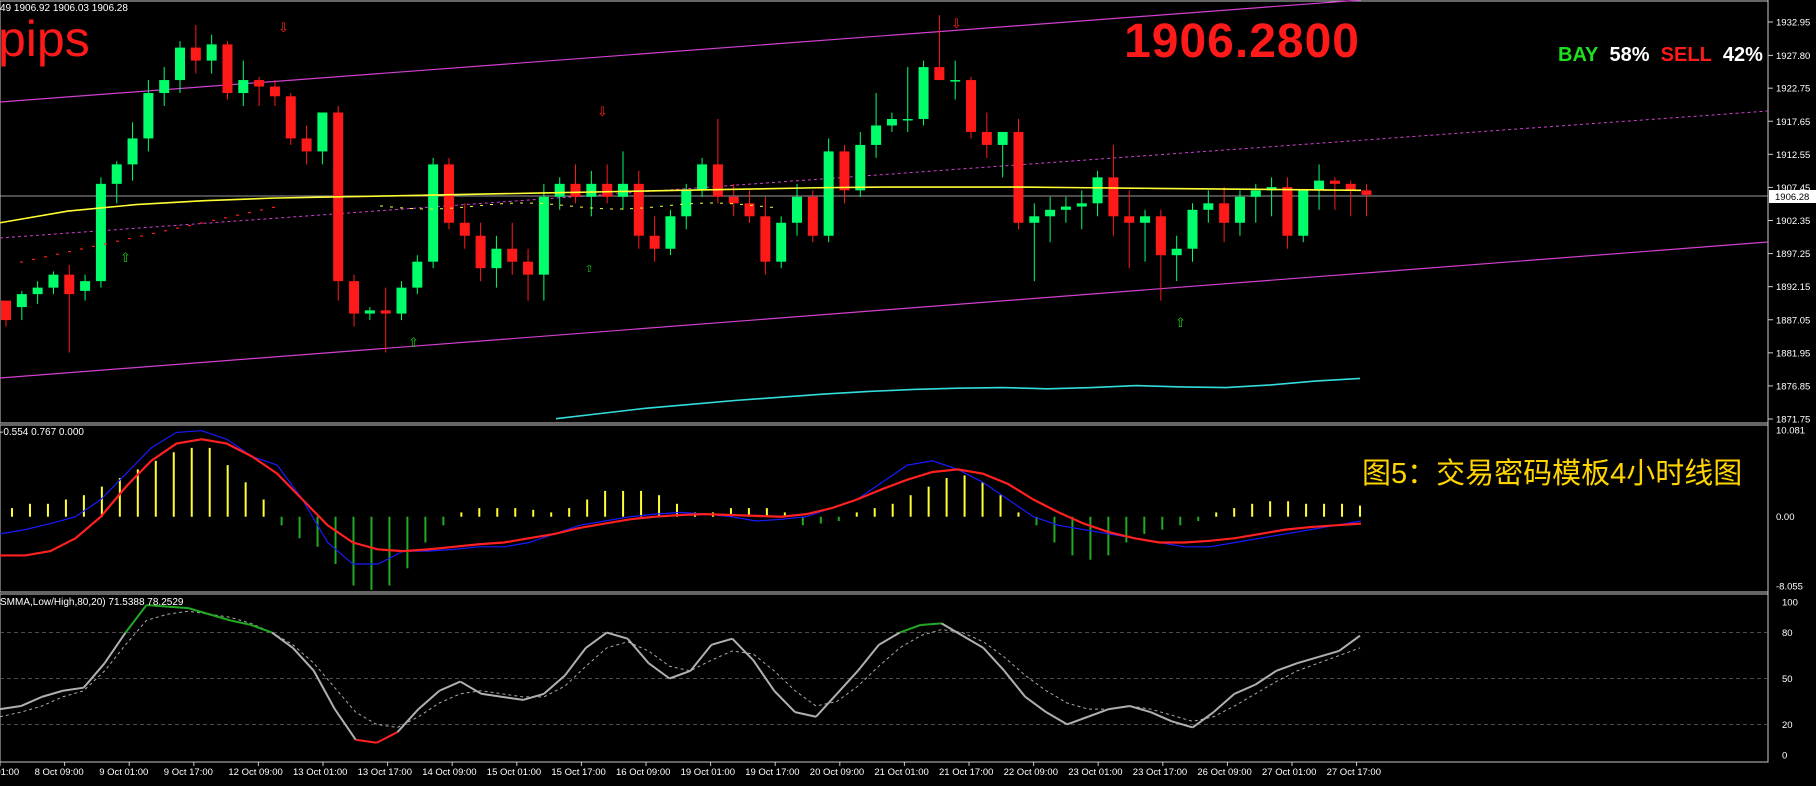 The width and height of the screenshot is (1816, 786). I want to click on cyan-line, so click(958, 398).